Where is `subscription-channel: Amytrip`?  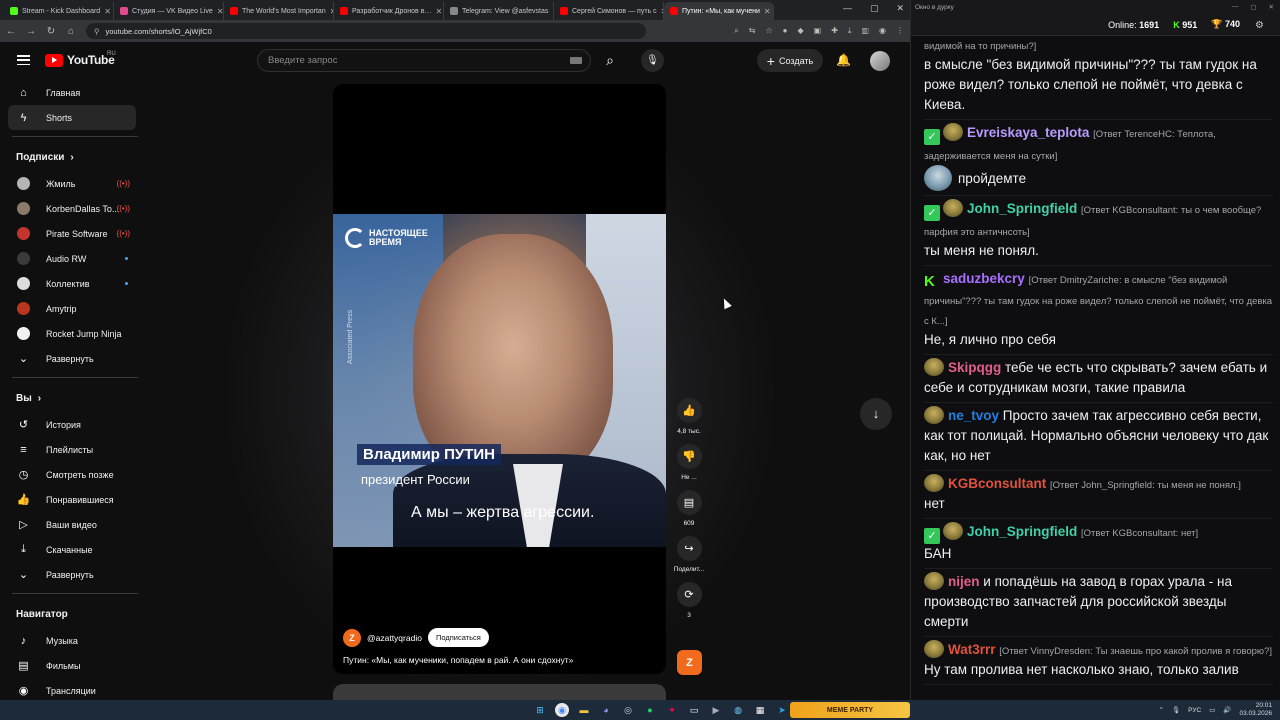 subscription-channel: Amytrip is located at coordinates (75, 308).